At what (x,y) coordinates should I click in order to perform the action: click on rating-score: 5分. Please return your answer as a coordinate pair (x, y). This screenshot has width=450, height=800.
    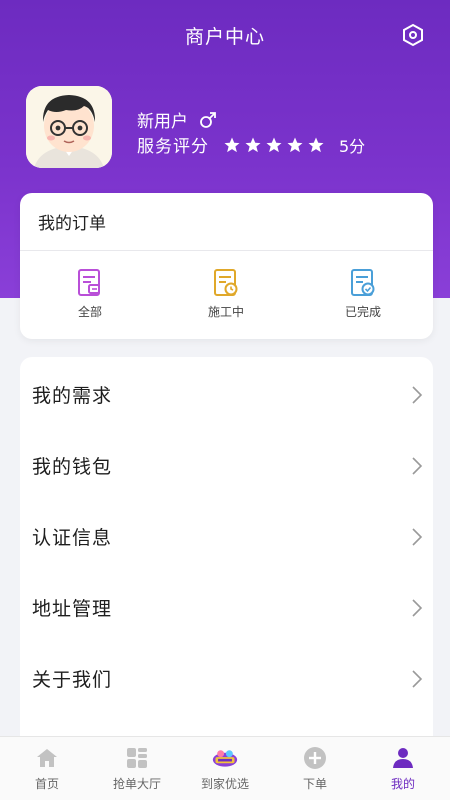
    Looking at the image, I should click on (352, 146).